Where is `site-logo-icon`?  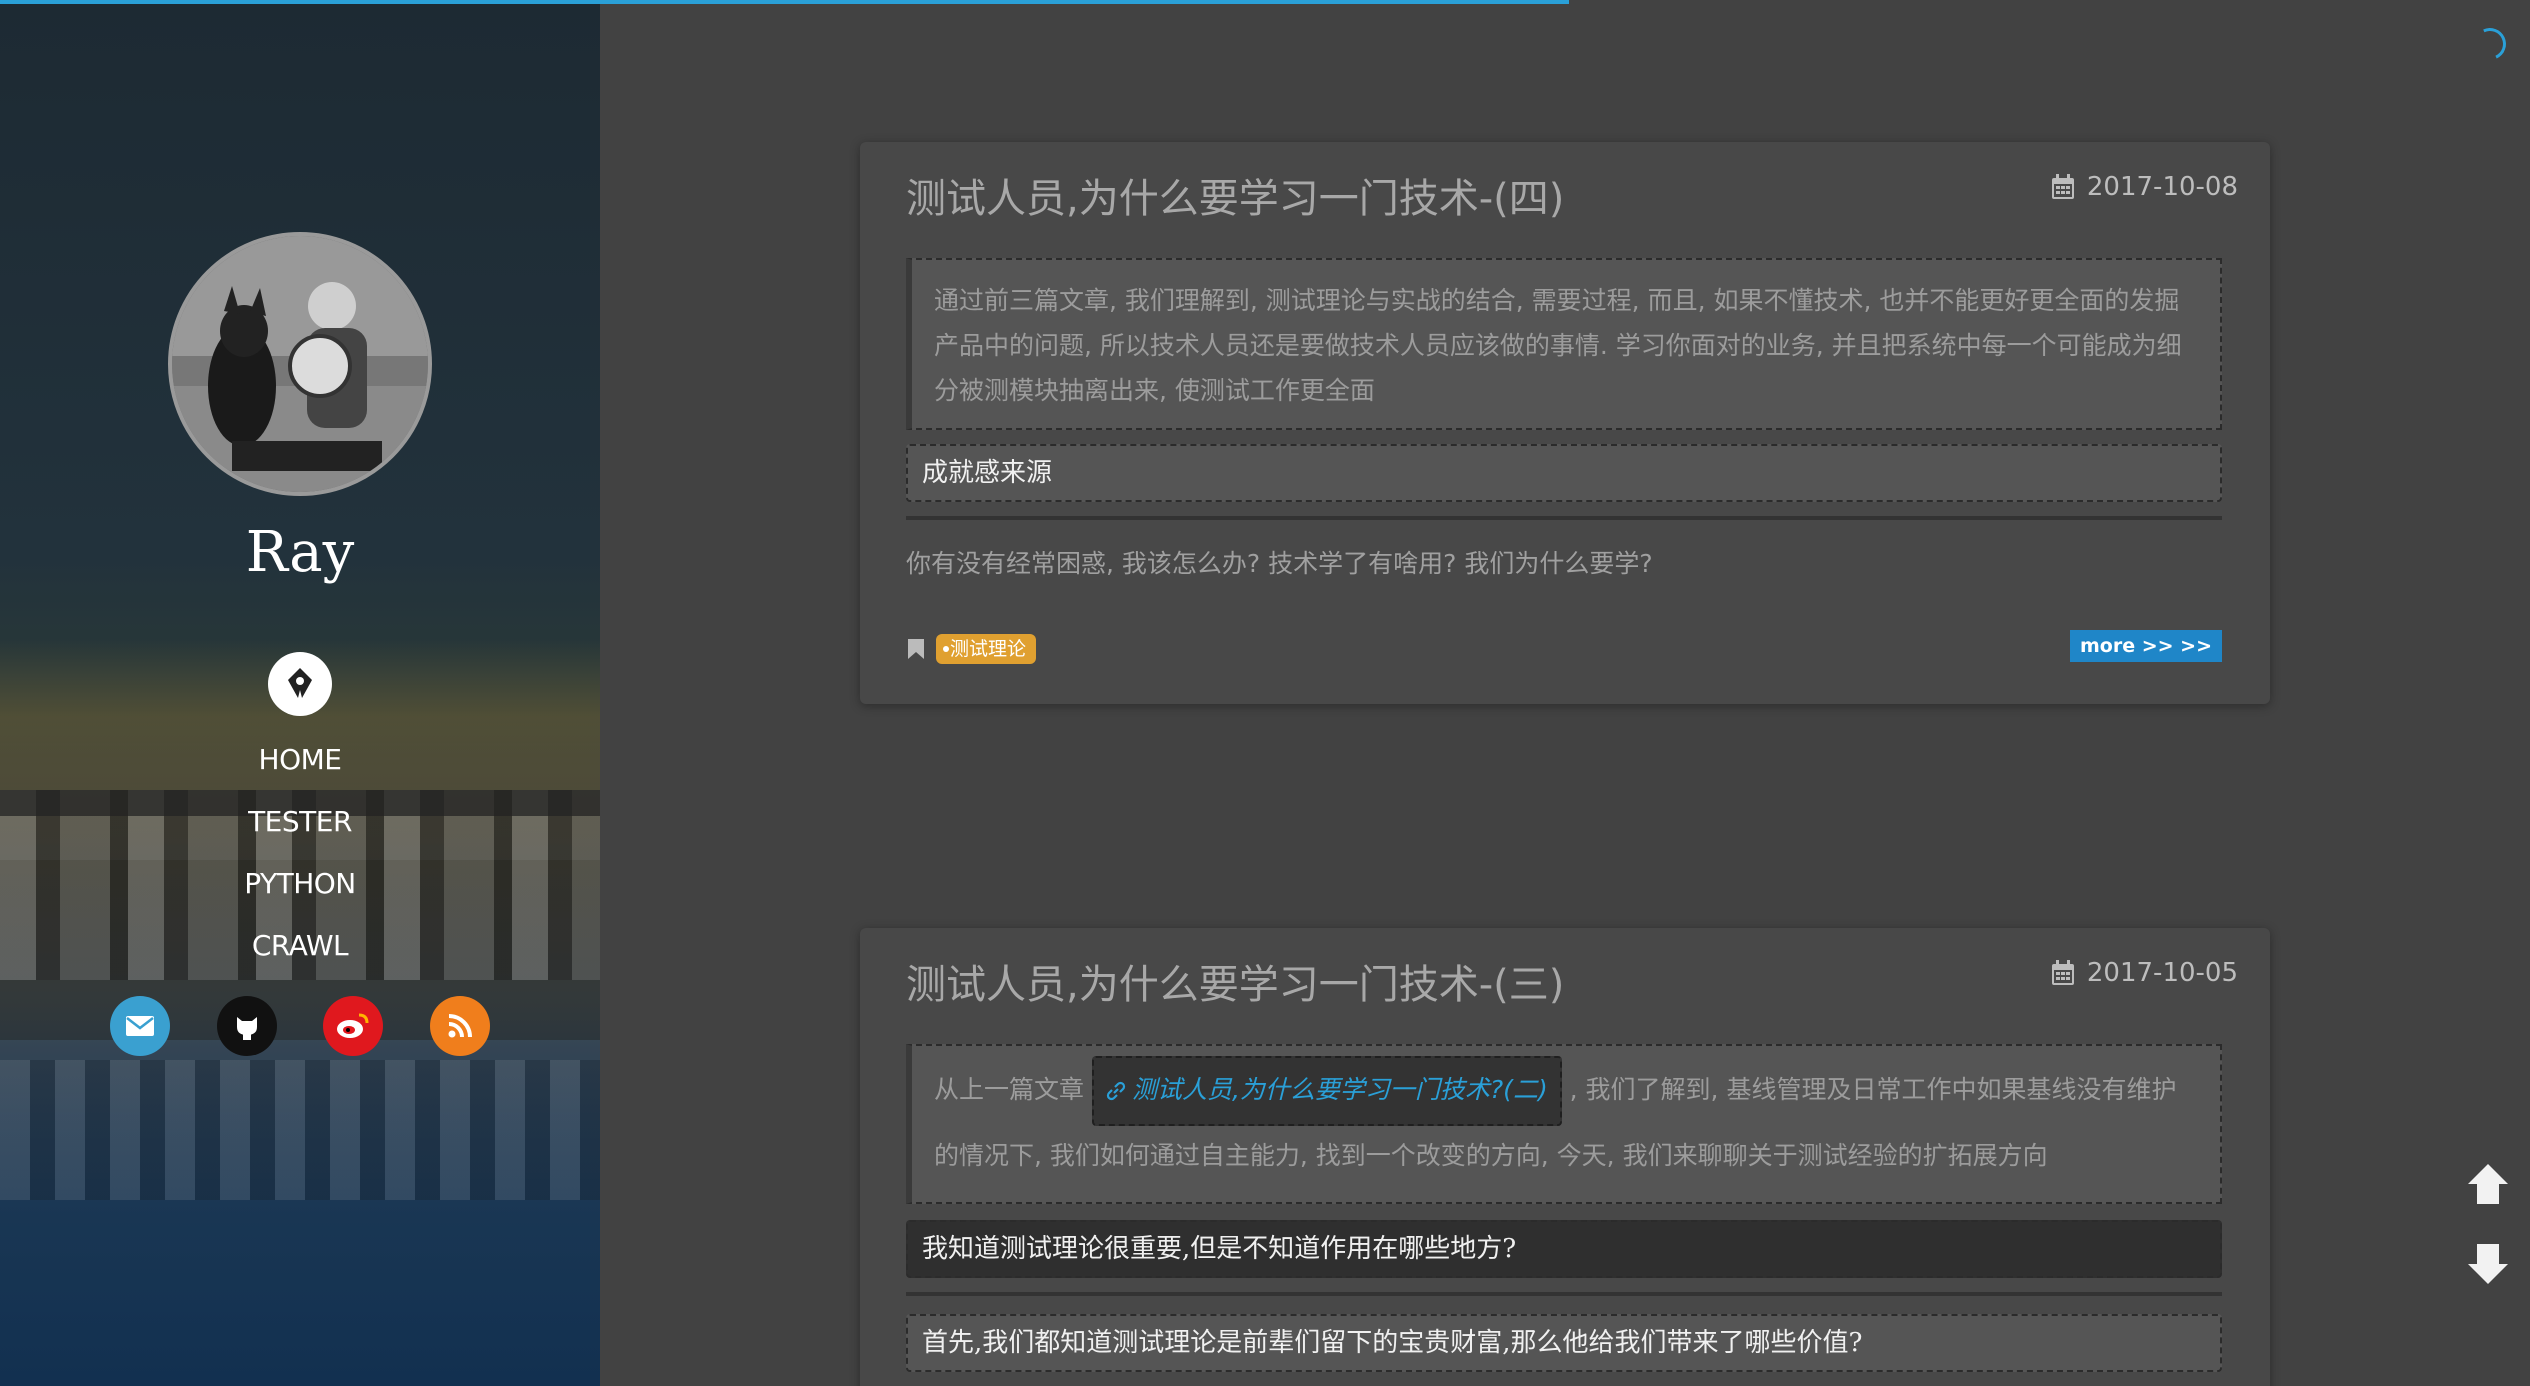 site-logo-icon is located at coordinates (300, 684).